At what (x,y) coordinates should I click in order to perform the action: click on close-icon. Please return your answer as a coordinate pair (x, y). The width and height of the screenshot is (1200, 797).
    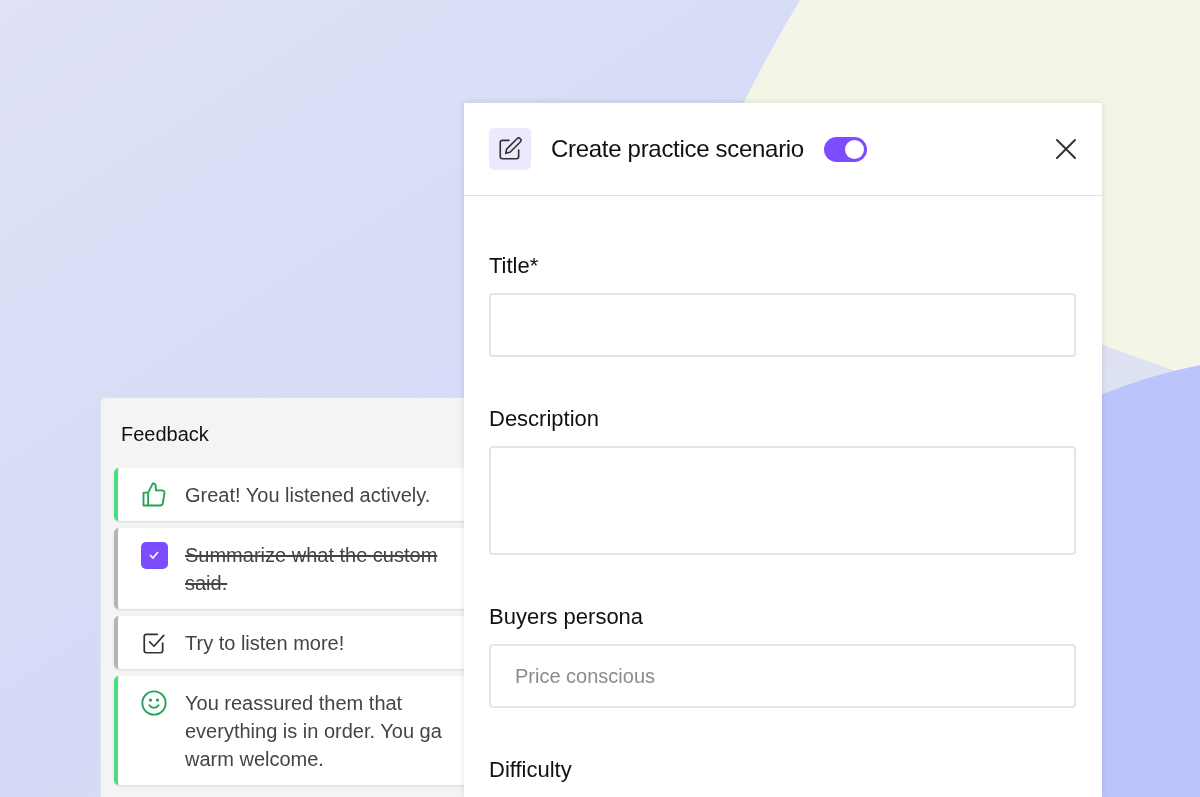
    Looking at the image, I should click on (1066, 149).